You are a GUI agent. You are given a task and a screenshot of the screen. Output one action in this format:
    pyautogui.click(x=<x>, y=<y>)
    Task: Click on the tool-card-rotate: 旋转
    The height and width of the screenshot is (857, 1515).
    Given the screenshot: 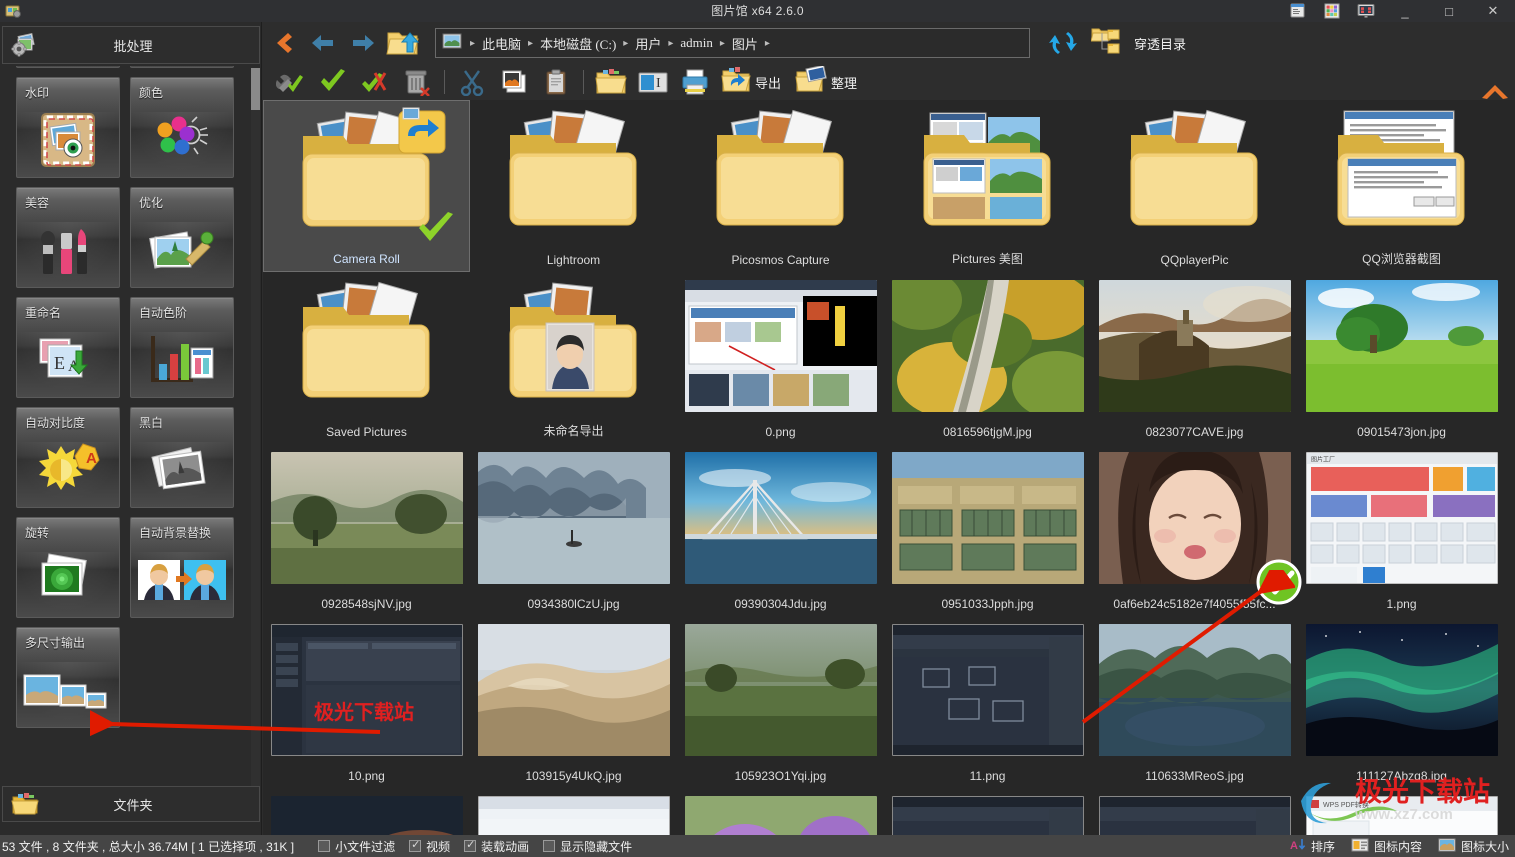 What is the action you would take?
    pyautogui.click(x=68, y=567)
    